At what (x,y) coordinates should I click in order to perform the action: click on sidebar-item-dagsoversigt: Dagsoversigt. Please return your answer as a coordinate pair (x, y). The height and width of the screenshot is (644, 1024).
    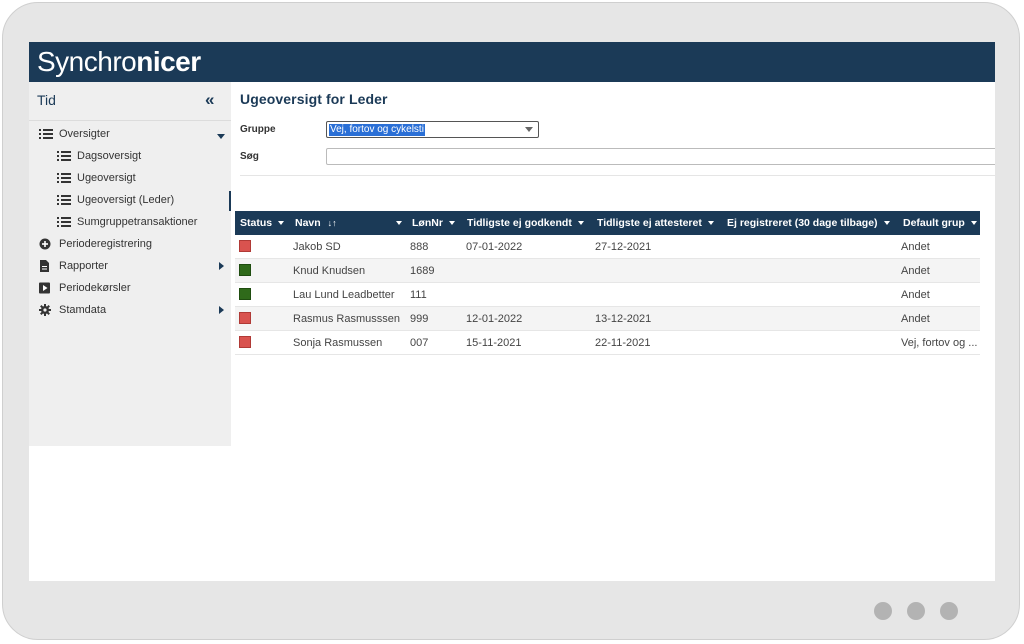
    Looking at the image, I should click on (142, 156).